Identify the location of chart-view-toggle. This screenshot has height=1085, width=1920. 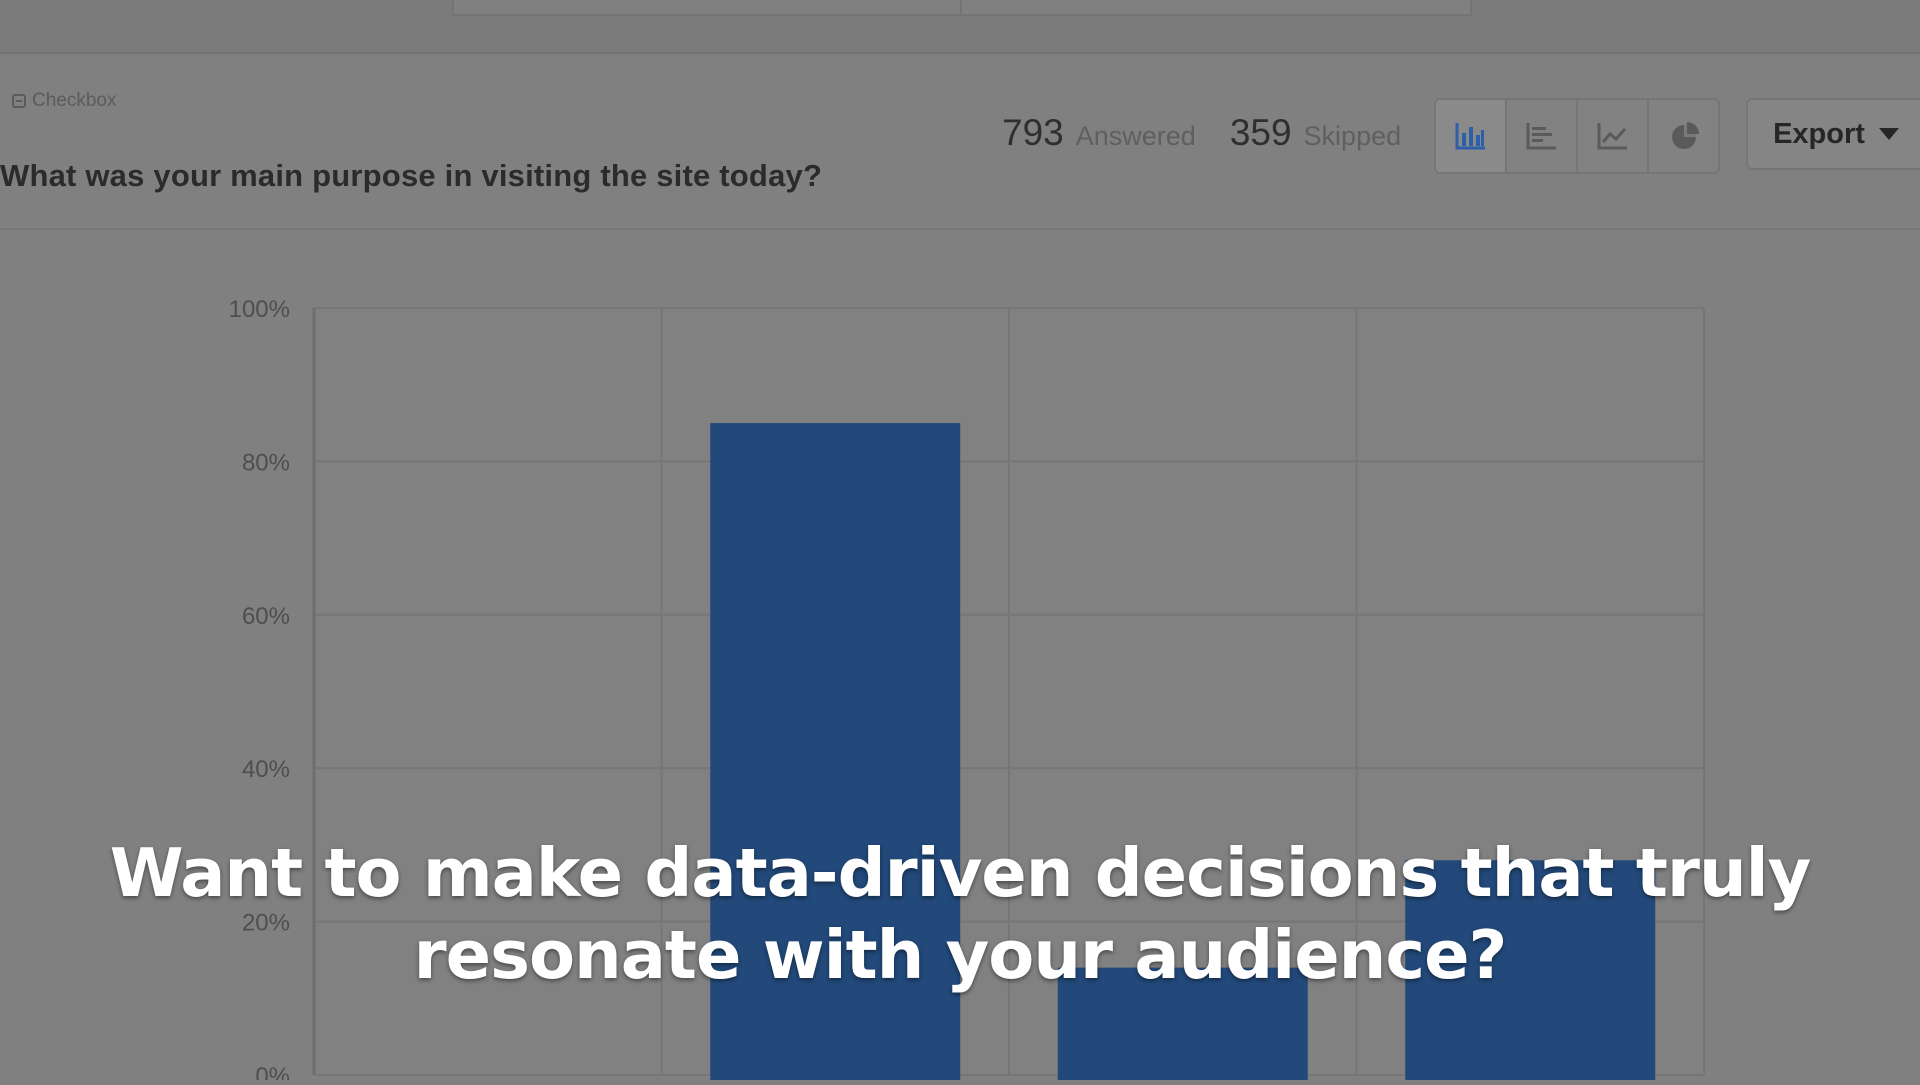
(1577, 136).